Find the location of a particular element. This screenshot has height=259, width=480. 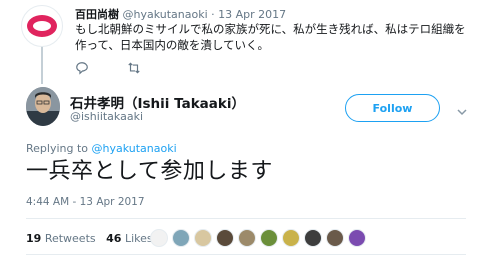

retweets-count: 19 is located at coordinates (34, 238).